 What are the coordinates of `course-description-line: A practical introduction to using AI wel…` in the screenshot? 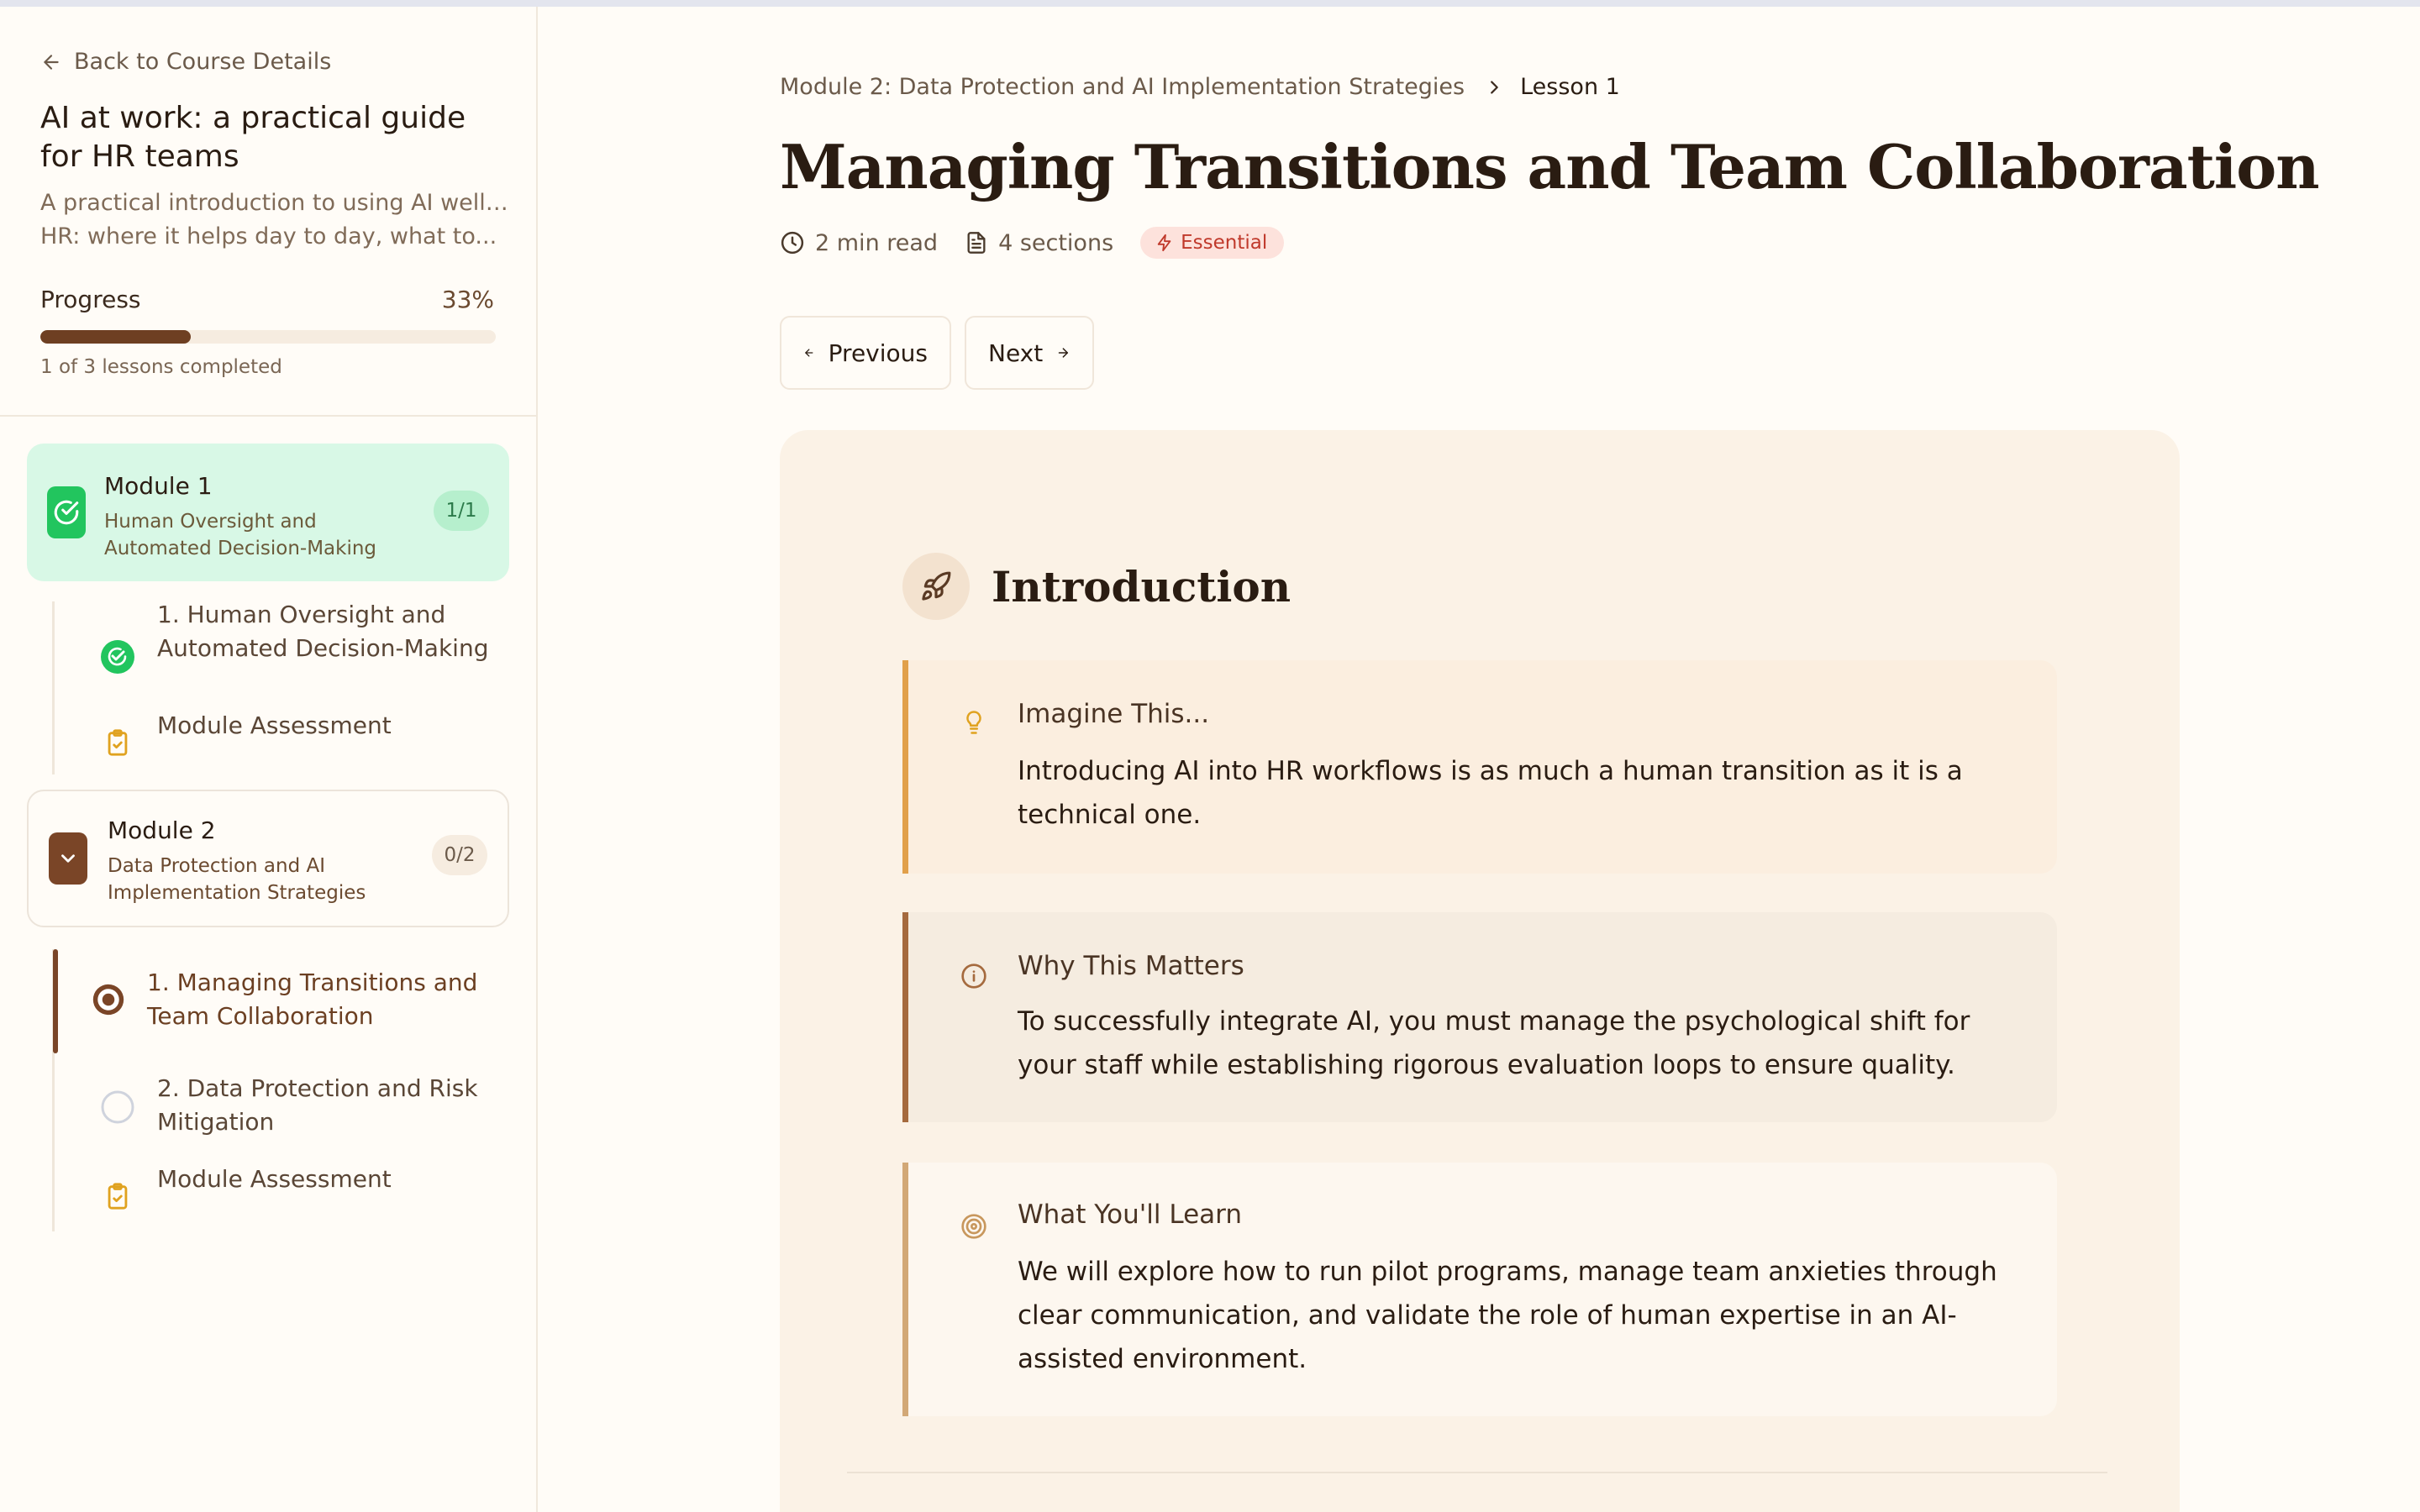 It's located at (276, 203).